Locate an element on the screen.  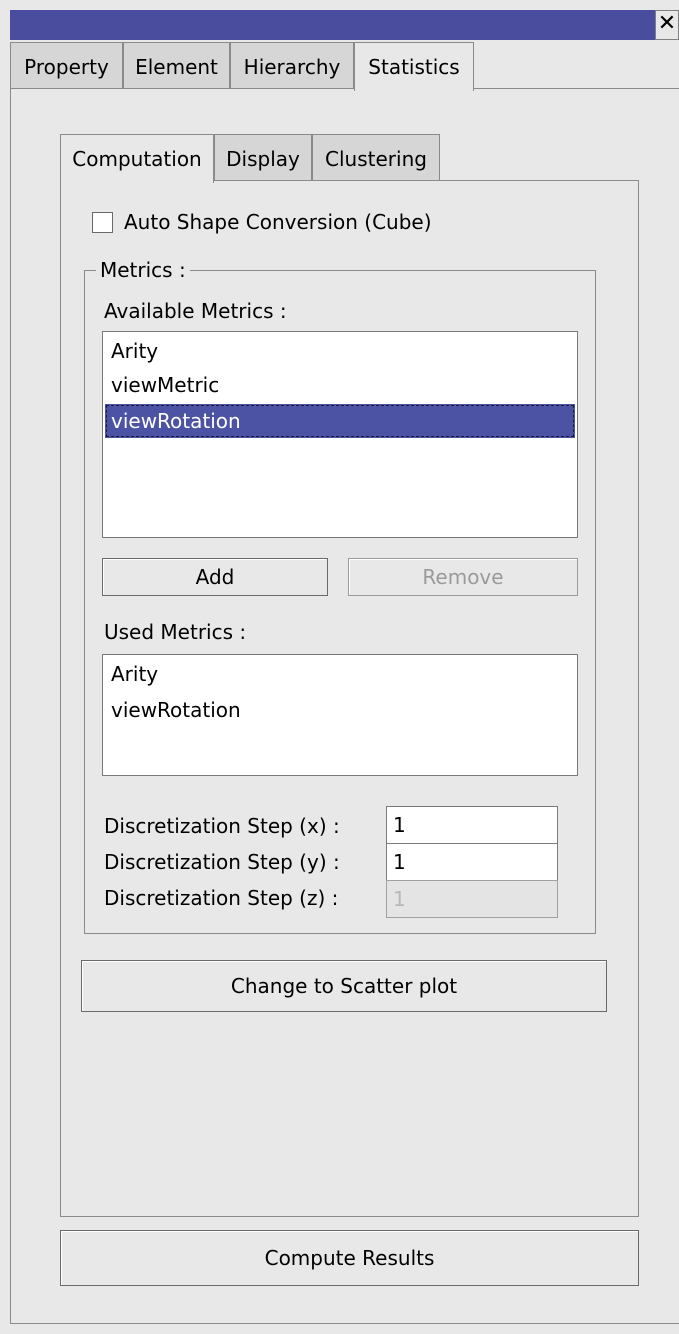
list-item: viewRotation is located at coordinates (340, 710).